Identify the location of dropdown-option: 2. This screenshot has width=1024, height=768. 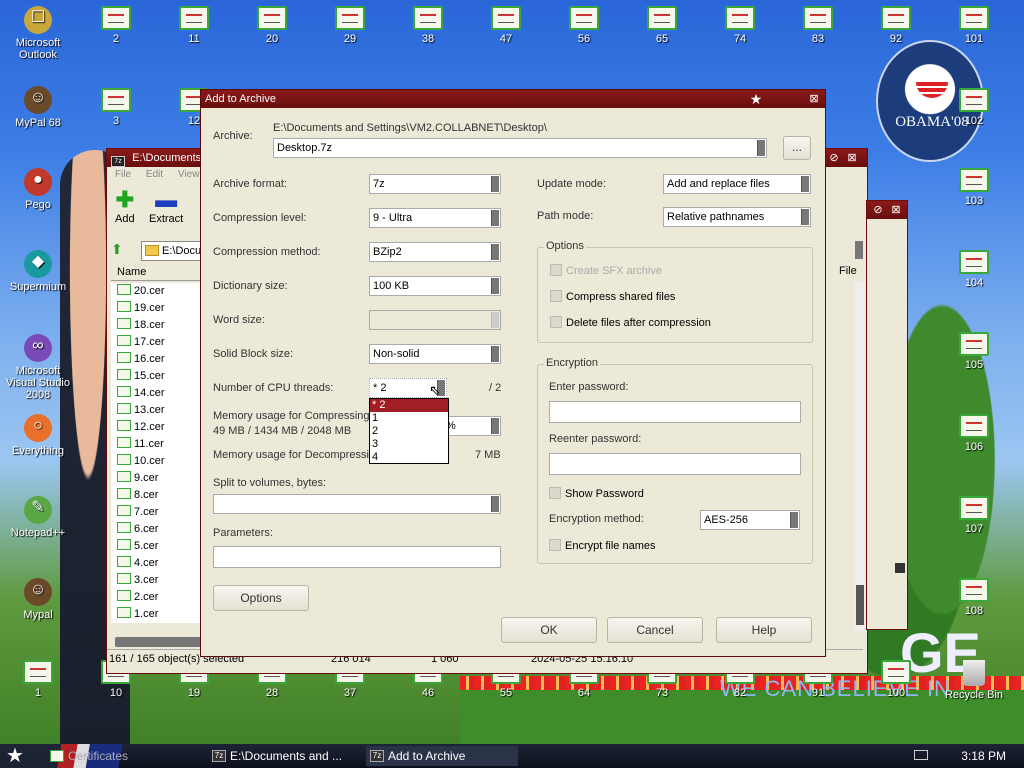
(409, 431).